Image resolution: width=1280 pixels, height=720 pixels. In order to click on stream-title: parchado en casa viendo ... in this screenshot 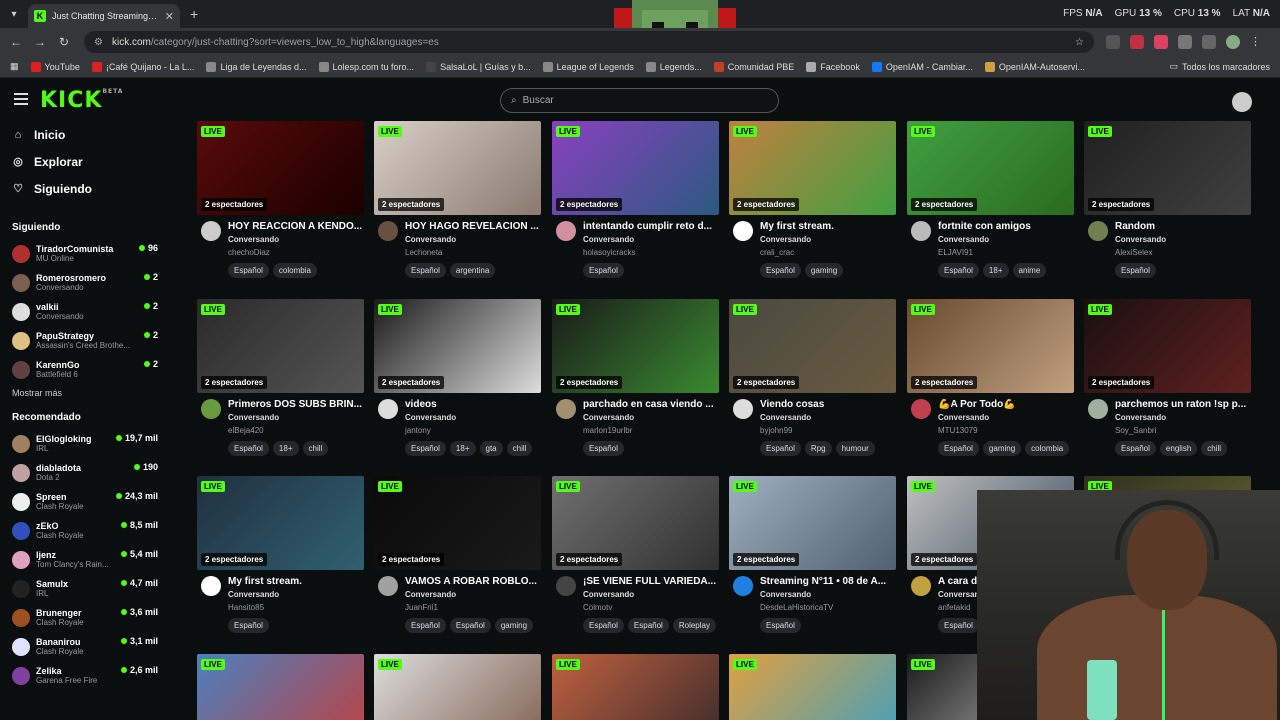, I will do `click(650, 404)`.